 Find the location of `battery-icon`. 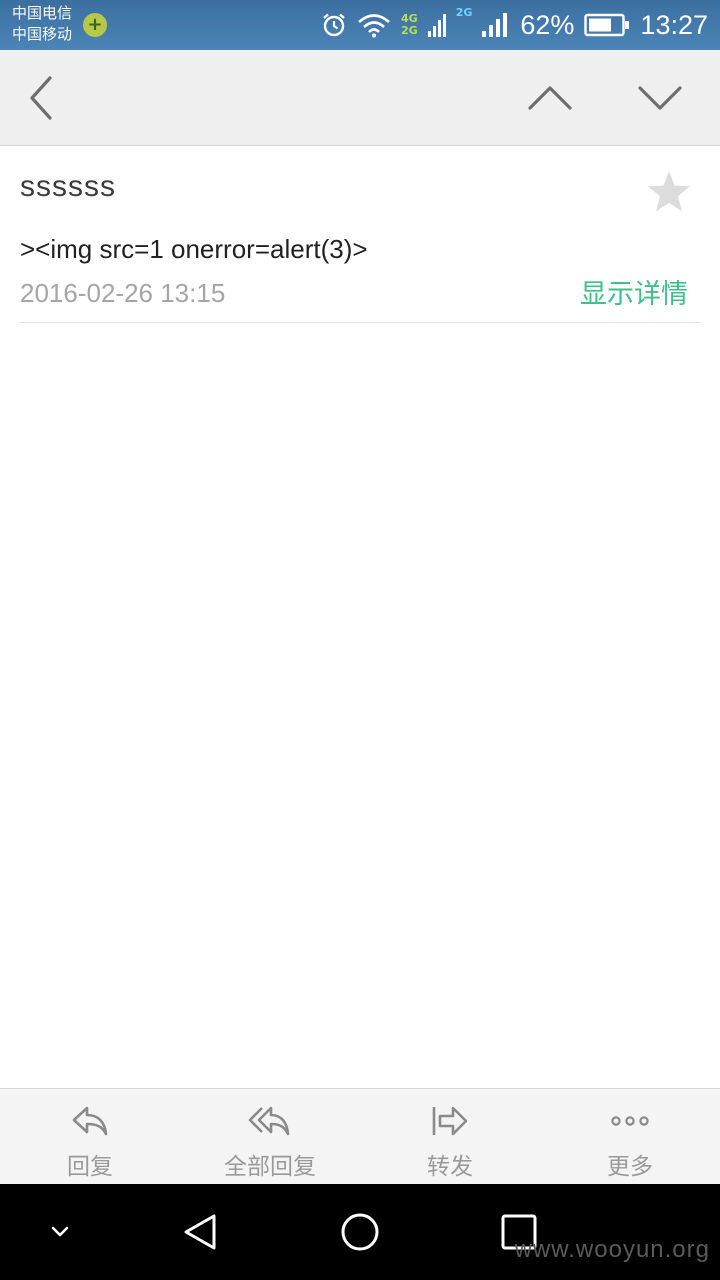

battery-icon is located at coordinates (607, 25).